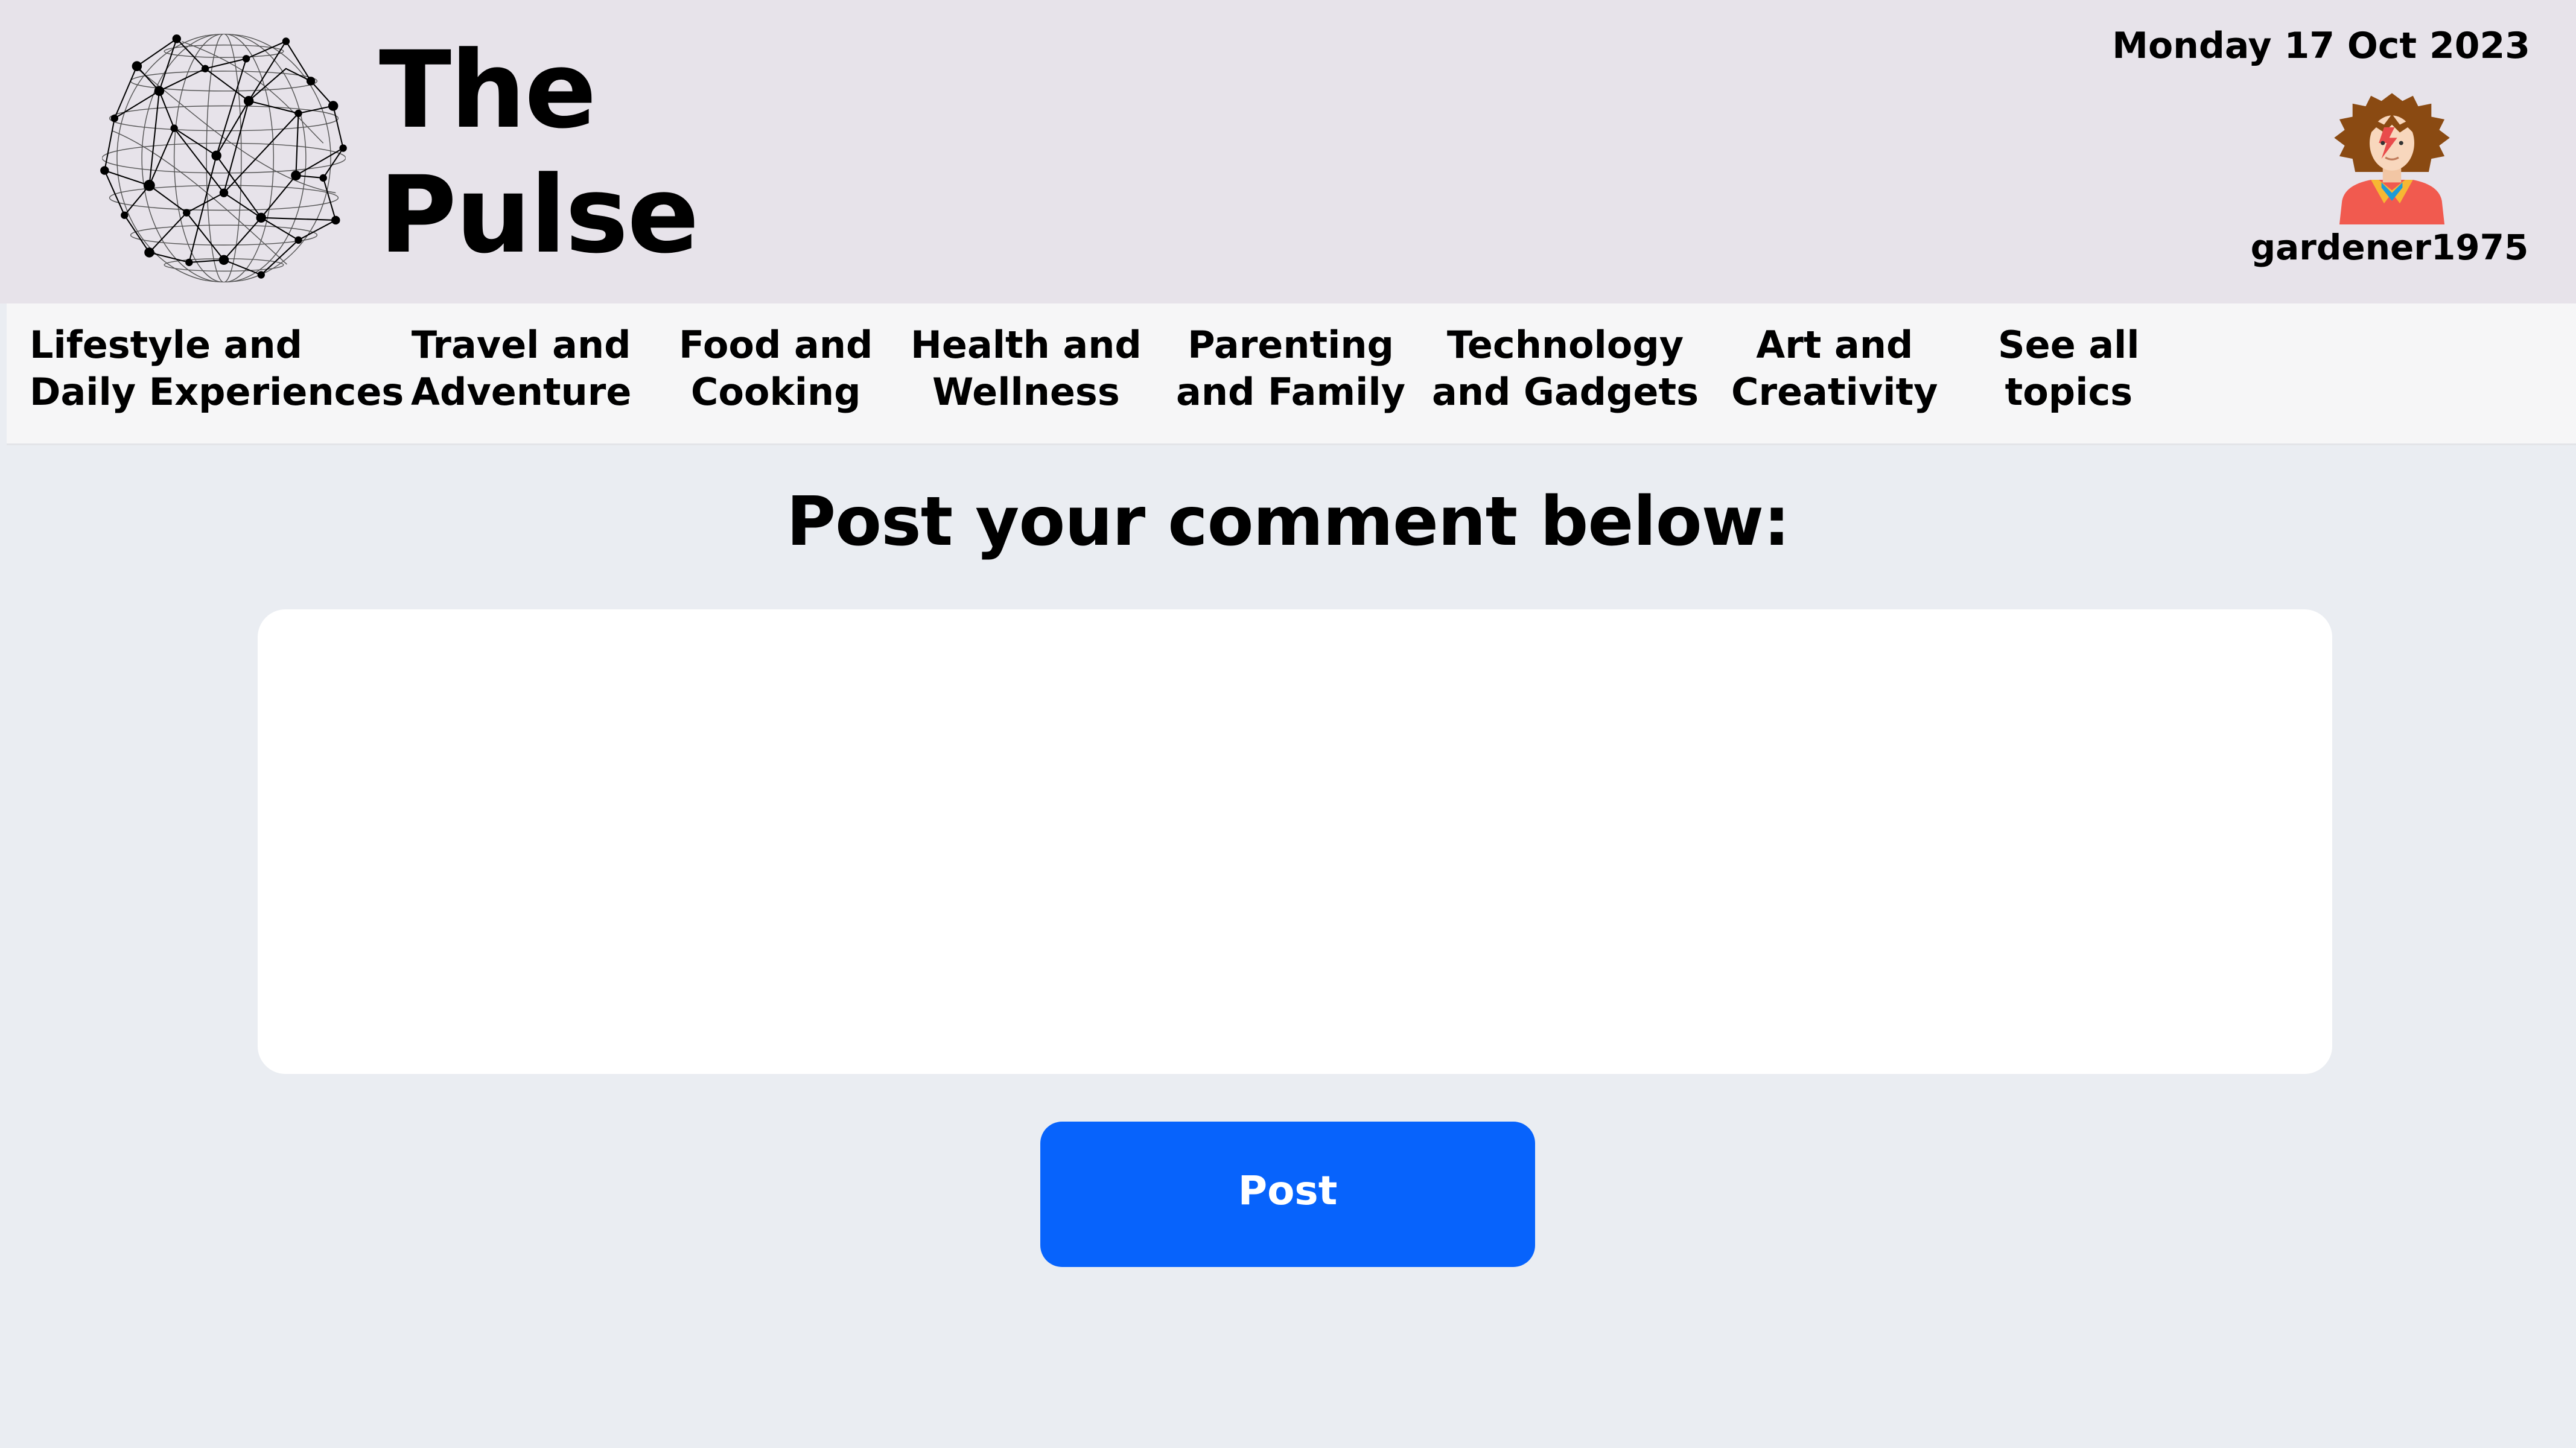  Describe the element at coordinates (2392, 157) in the screenshot. I see `user-avatar-icon` at that location.